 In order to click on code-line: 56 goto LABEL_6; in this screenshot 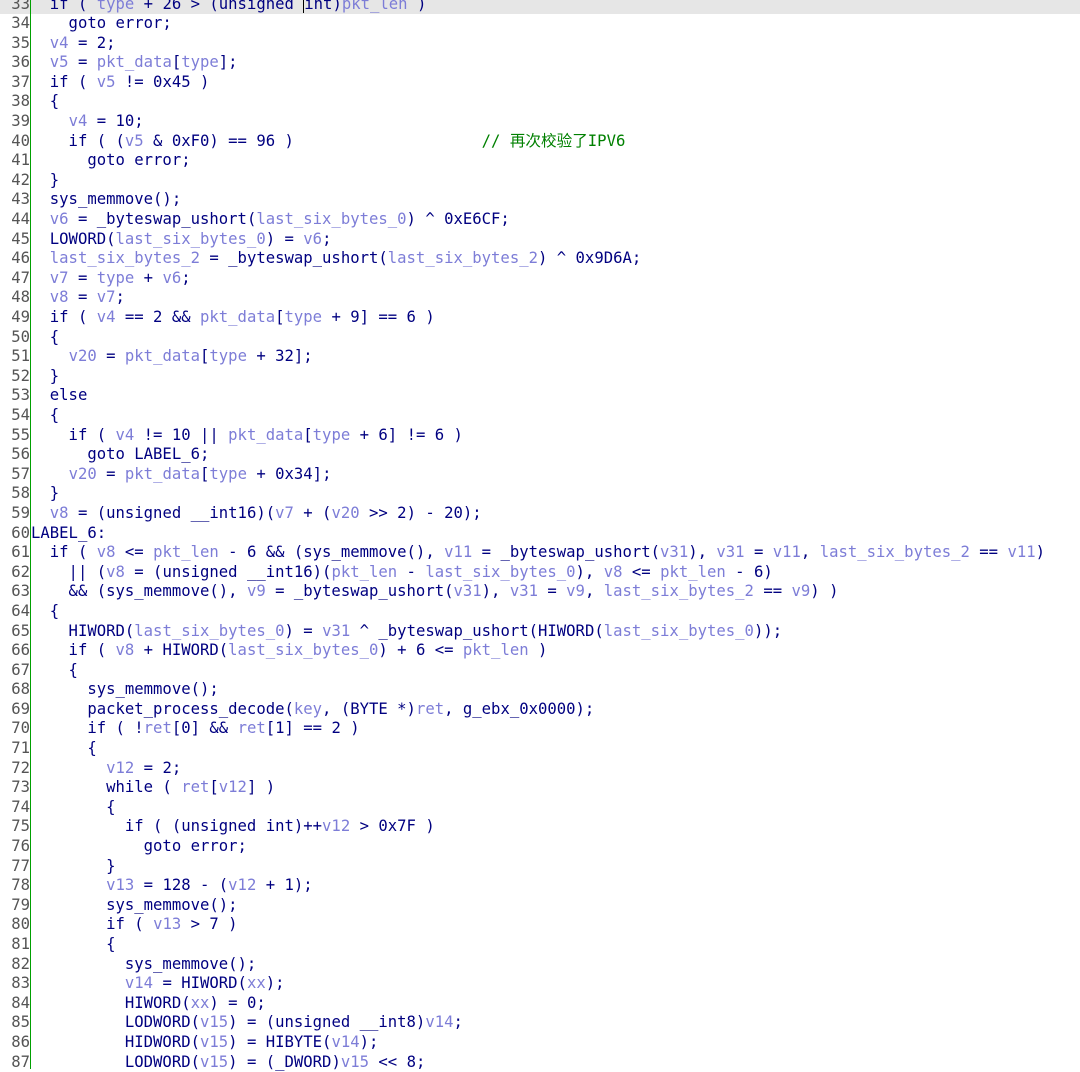, I will do `click(540, 455)`.